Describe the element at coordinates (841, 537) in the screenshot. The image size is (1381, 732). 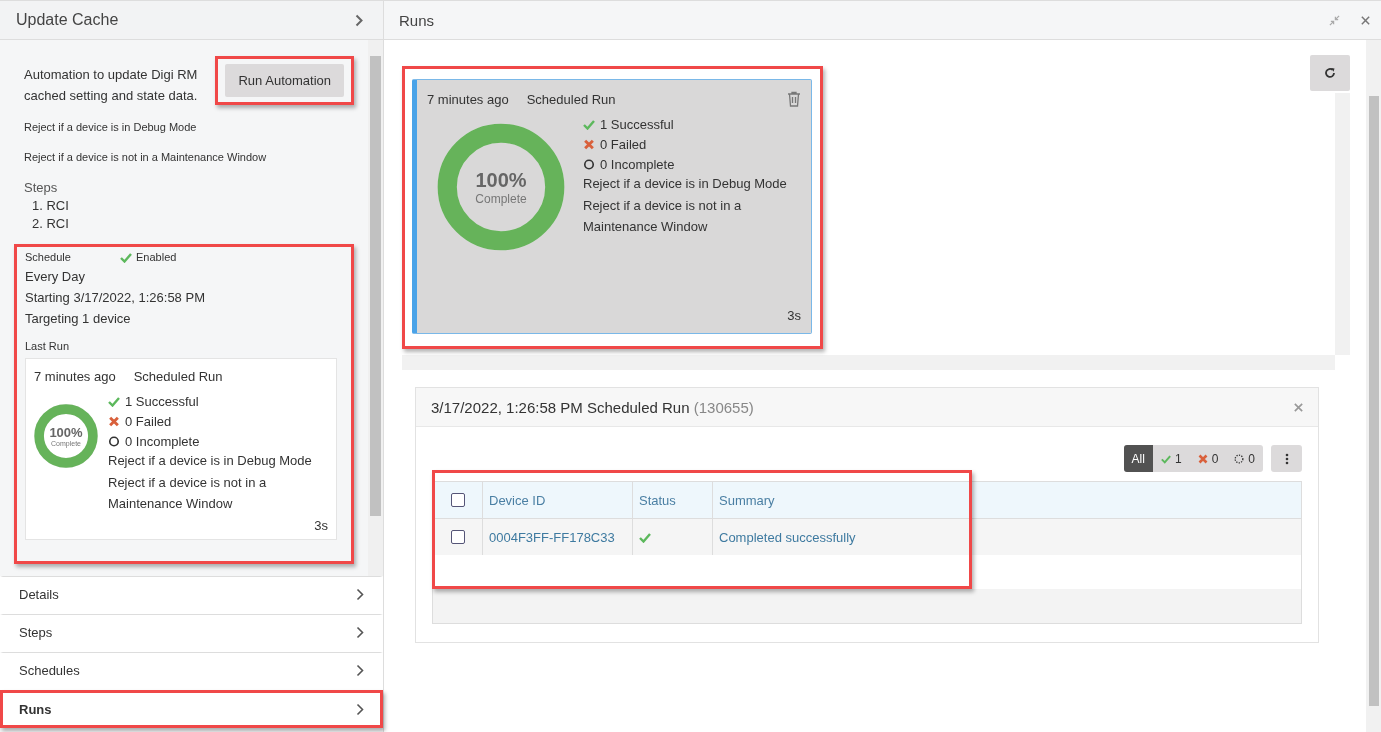
I see `summary-cell: Completed successfully` at that location.